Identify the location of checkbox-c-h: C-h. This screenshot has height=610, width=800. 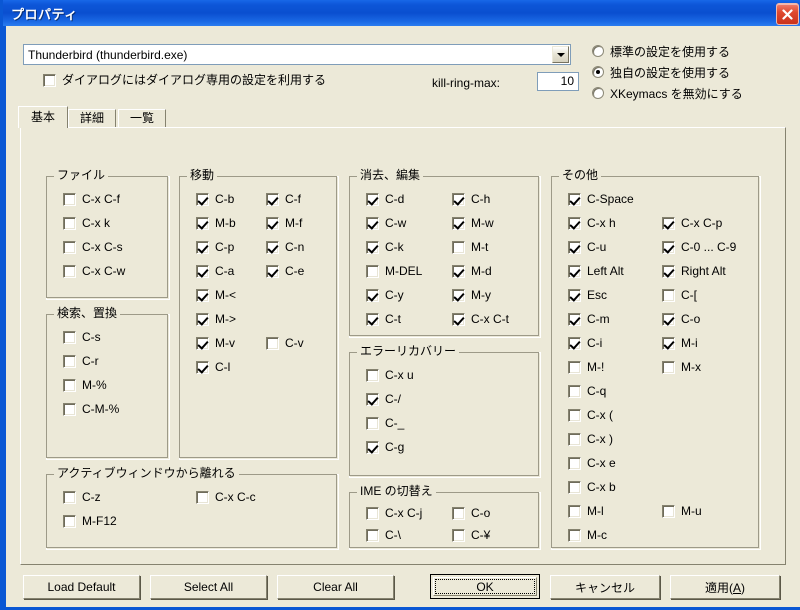
(471, 199).